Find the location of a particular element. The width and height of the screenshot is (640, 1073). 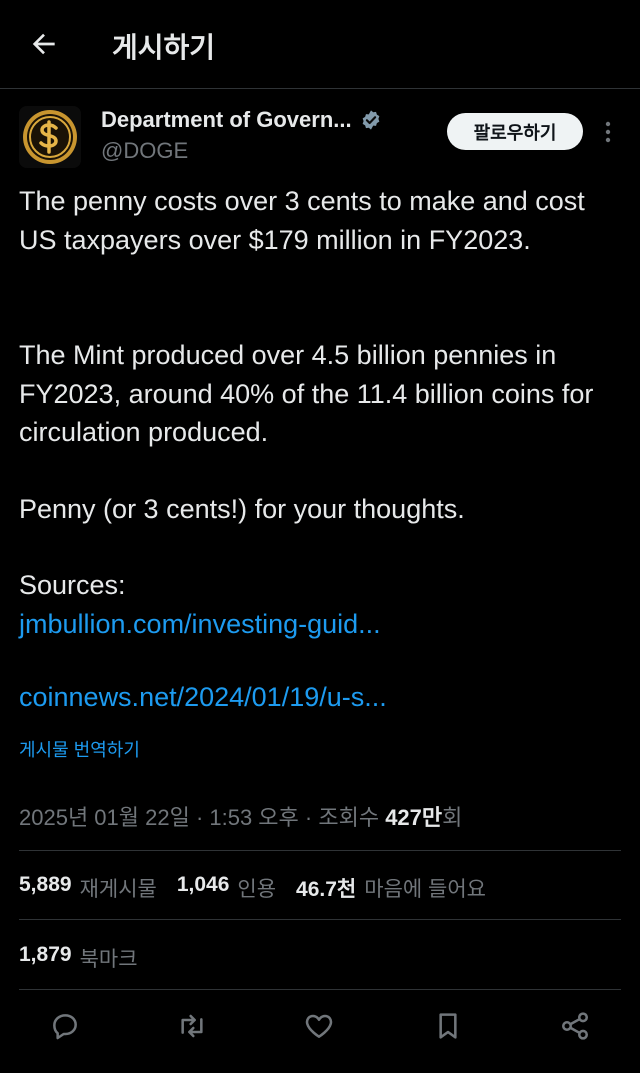

top-bar: 게시하기 is located at coordinates (320, 44).